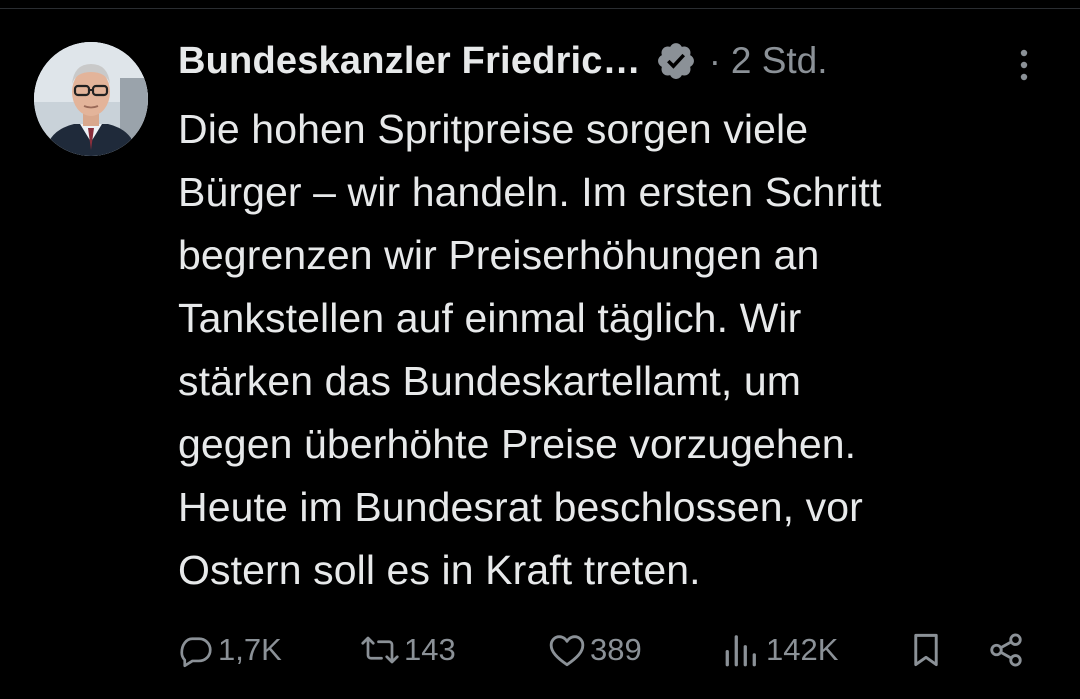 This screenshot has width=1080, height=699. I want to click on tweet-header: Bundeskanzler Friedric… · 2 Std., so click(618, 61).